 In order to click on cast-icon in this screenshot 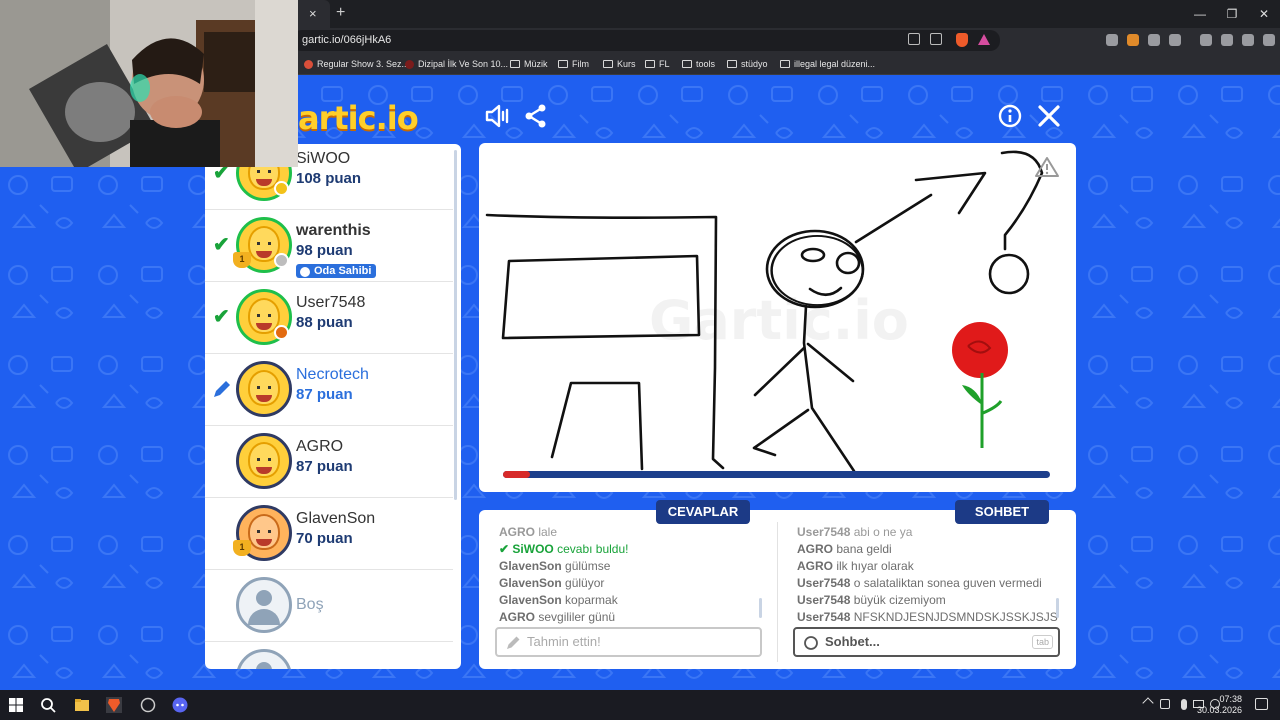, I will do `click(914, 39)`.